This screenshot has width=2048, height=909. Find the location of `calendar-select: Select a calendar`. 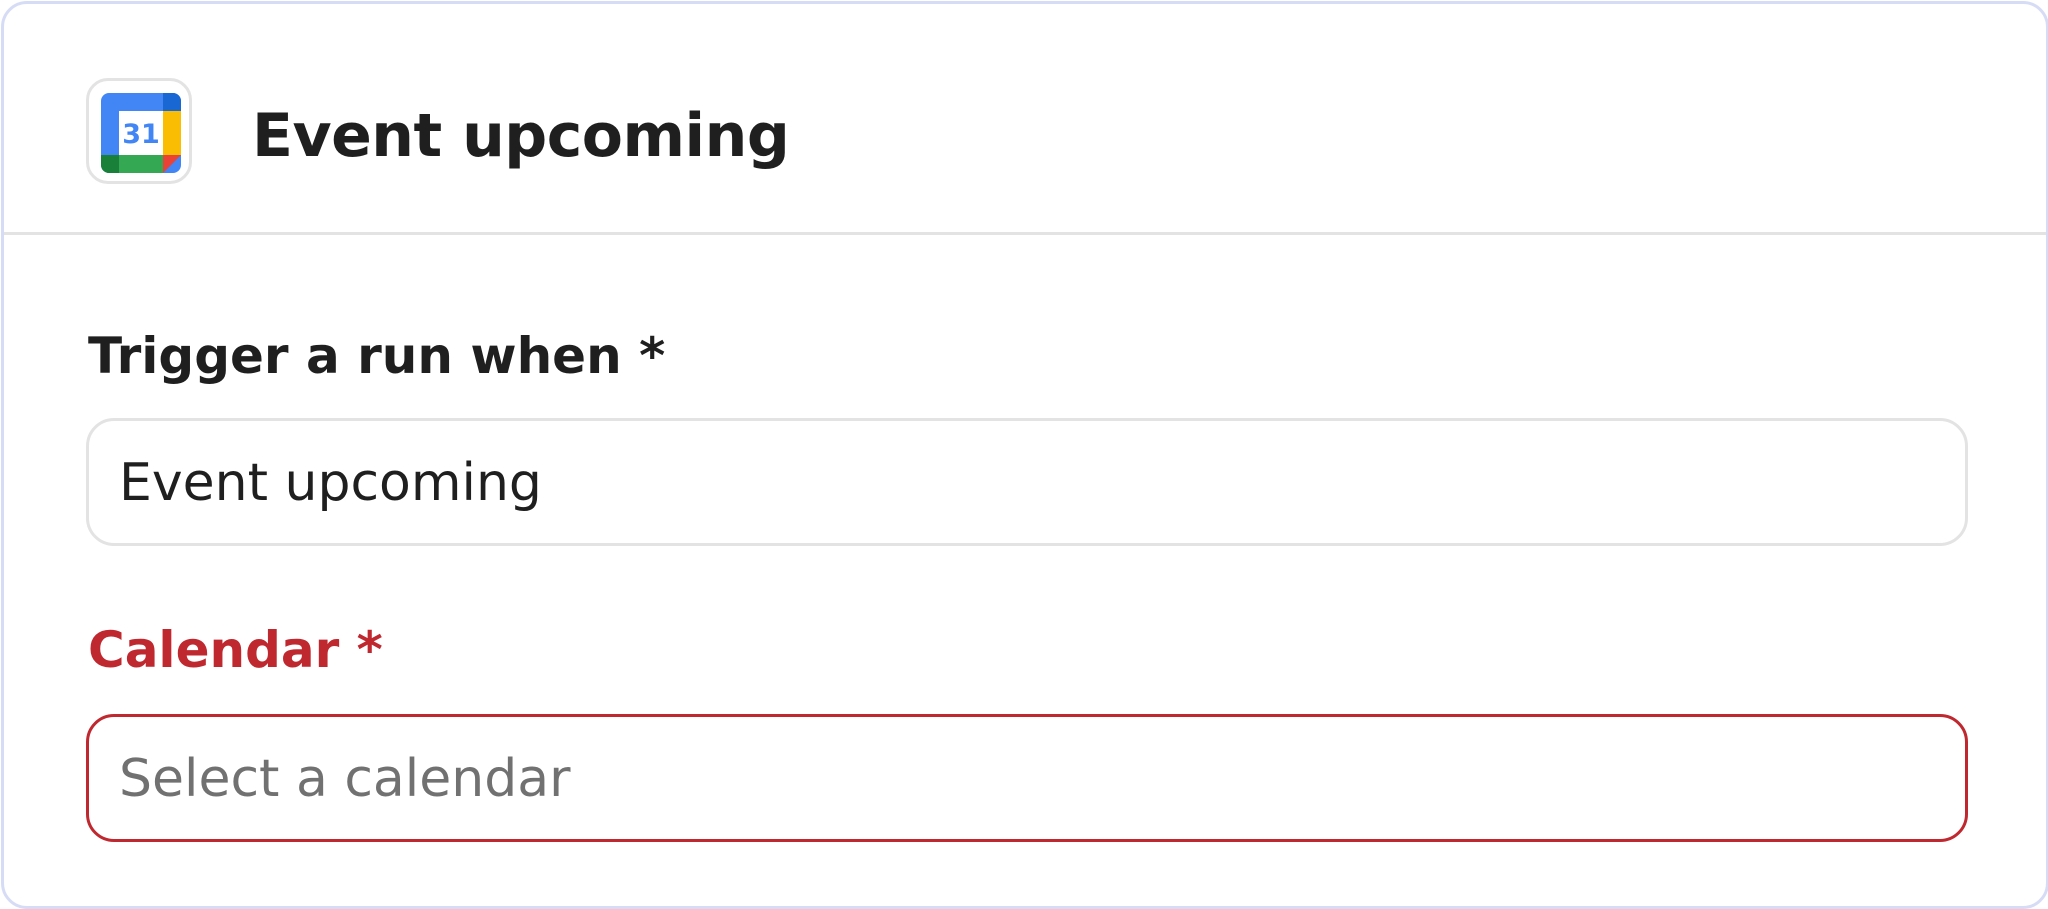

calendar-select: Select a calendar is located at coordinates (1027, 778).